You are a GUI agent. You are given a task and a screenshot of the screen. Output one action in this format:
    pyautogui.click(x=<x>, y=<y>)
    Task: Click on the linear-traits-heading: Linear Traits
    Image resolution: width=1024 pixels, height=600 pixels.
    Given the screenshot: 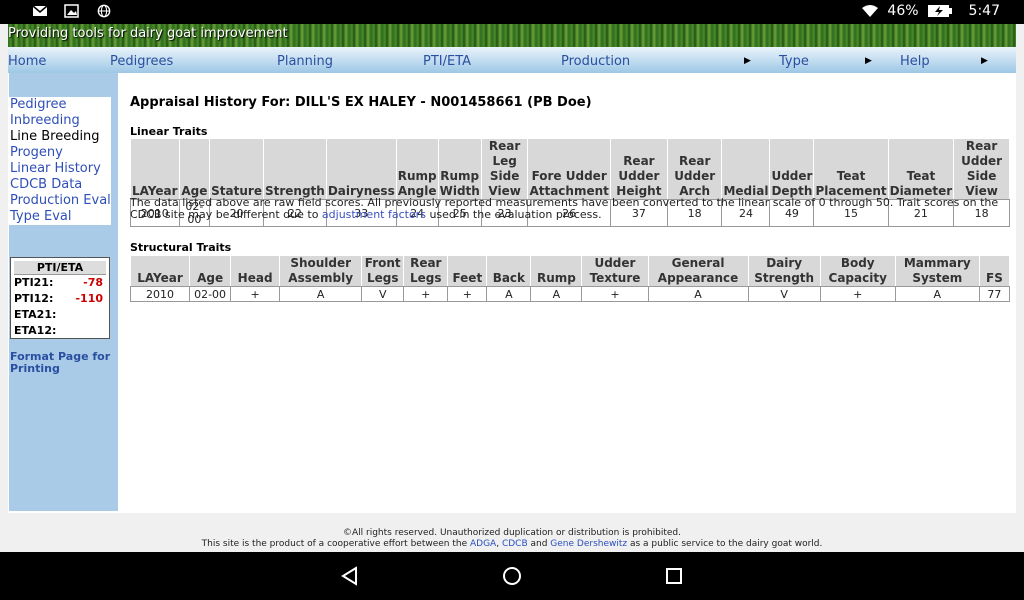 What is the action you would take?
    pyautogui.click(x=169, y=131)
    